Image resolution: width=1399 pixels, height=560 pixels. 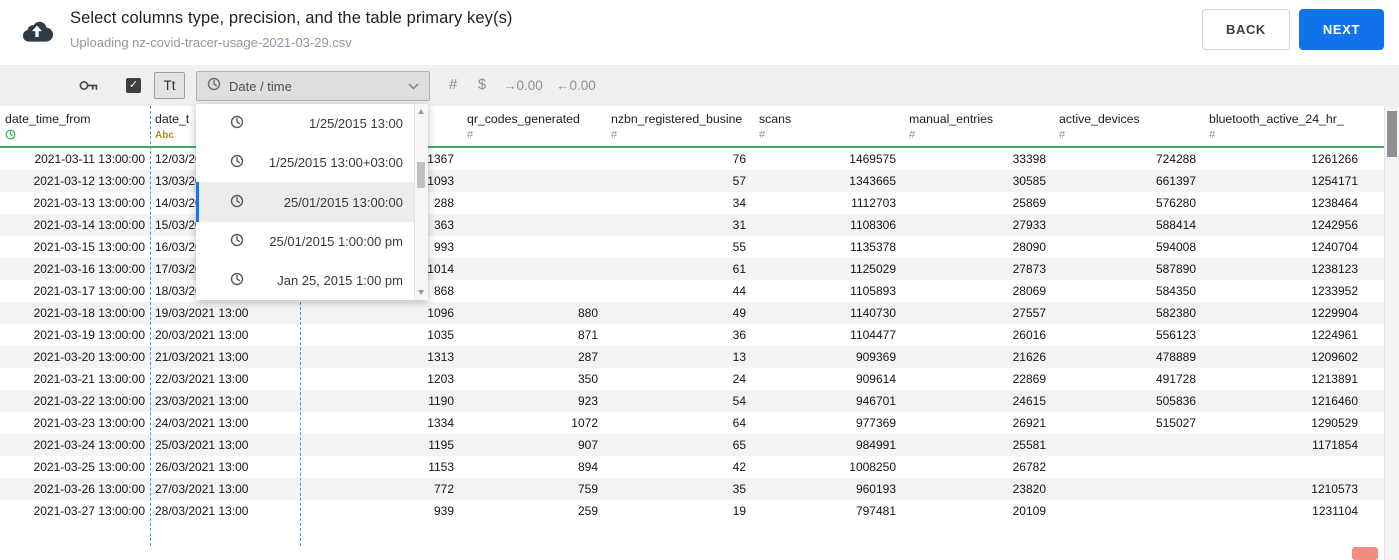 What do you see at coordinates (89, 401) in the screenshot?
I see `table-cell: 2021-03-22 13:00:00` at bounding box center [89, 401].